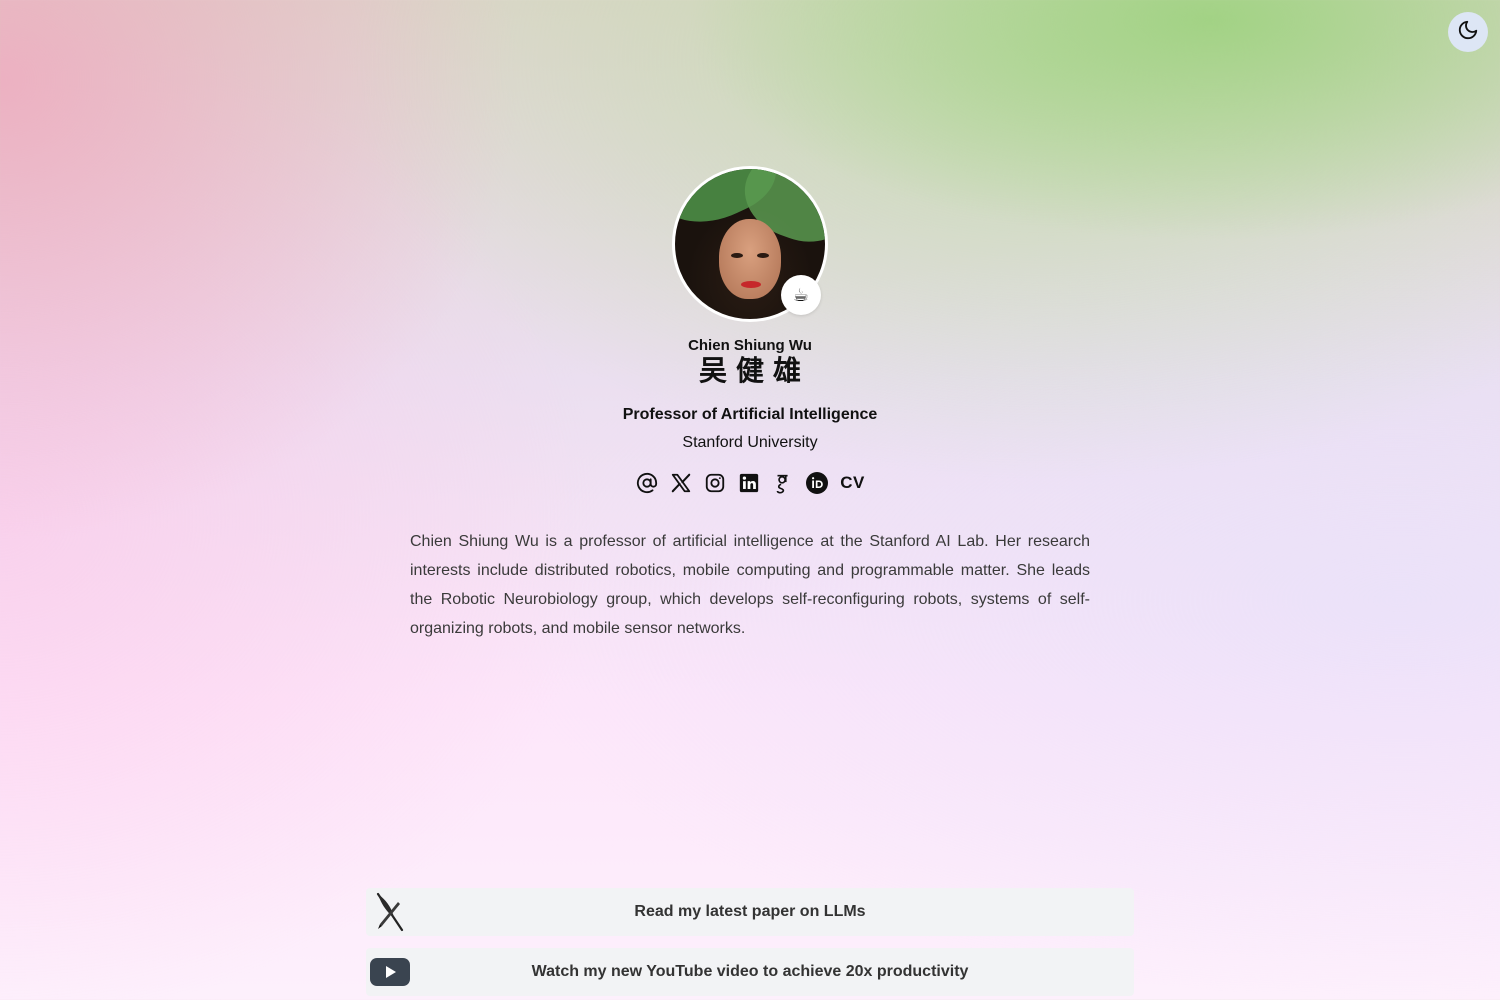  I want to click on orcid-link, so click(817, 483).